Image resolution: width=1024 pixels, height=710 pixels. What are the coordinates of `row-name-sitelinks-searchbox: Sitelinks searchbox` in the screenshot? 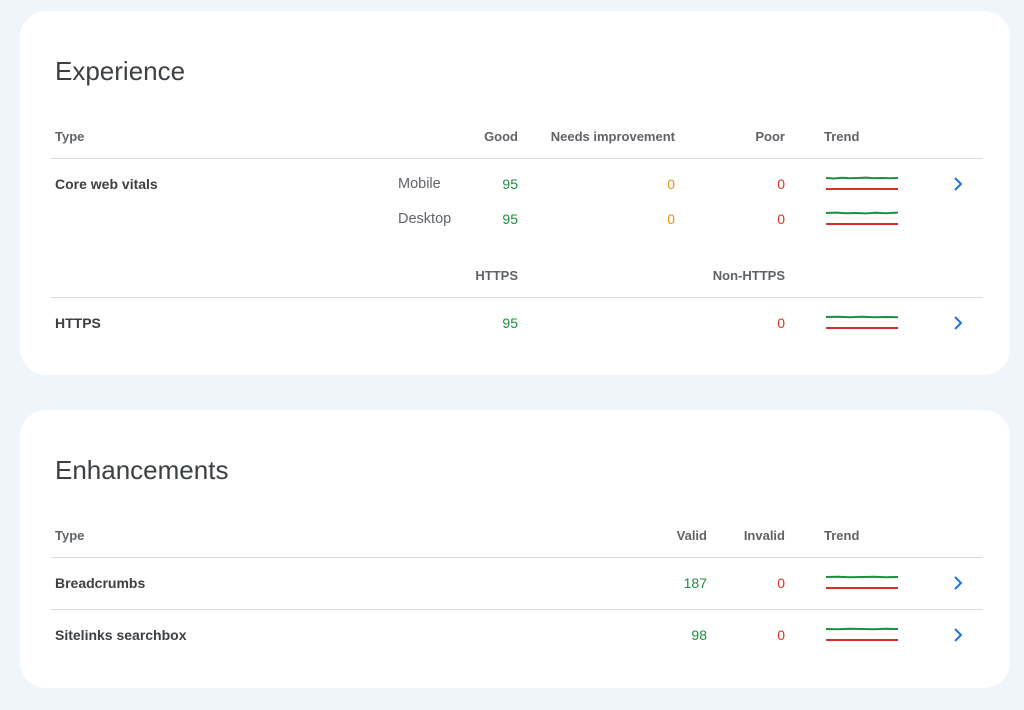 It's located at (121, 635).